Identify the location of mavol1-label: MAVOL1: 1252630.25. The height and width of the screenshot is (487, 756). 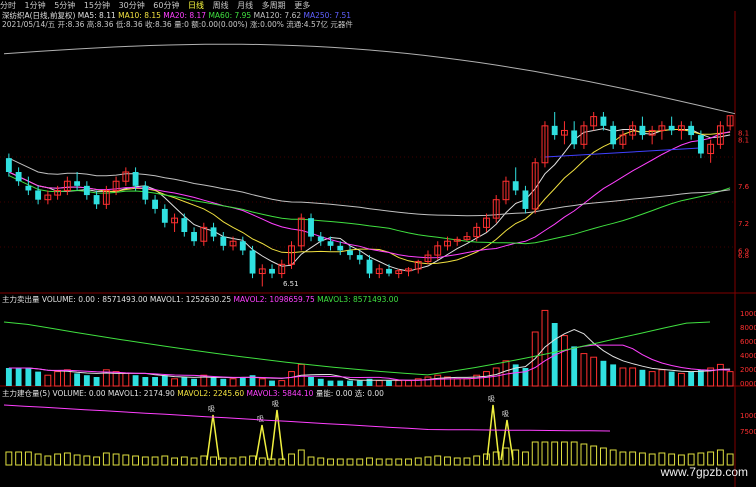
(190, 299).